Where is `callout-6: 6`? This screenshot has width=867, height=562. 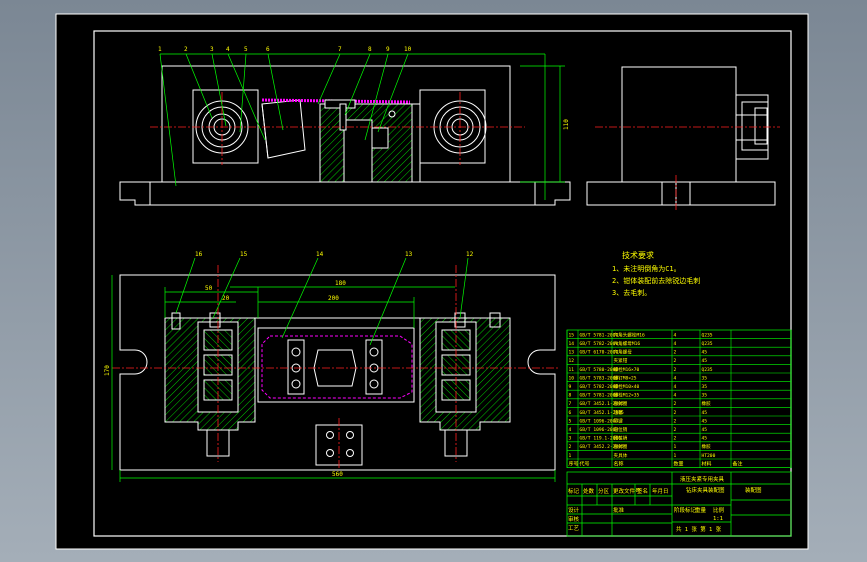
callout-6: 6 is located at coordinates (268, 49).